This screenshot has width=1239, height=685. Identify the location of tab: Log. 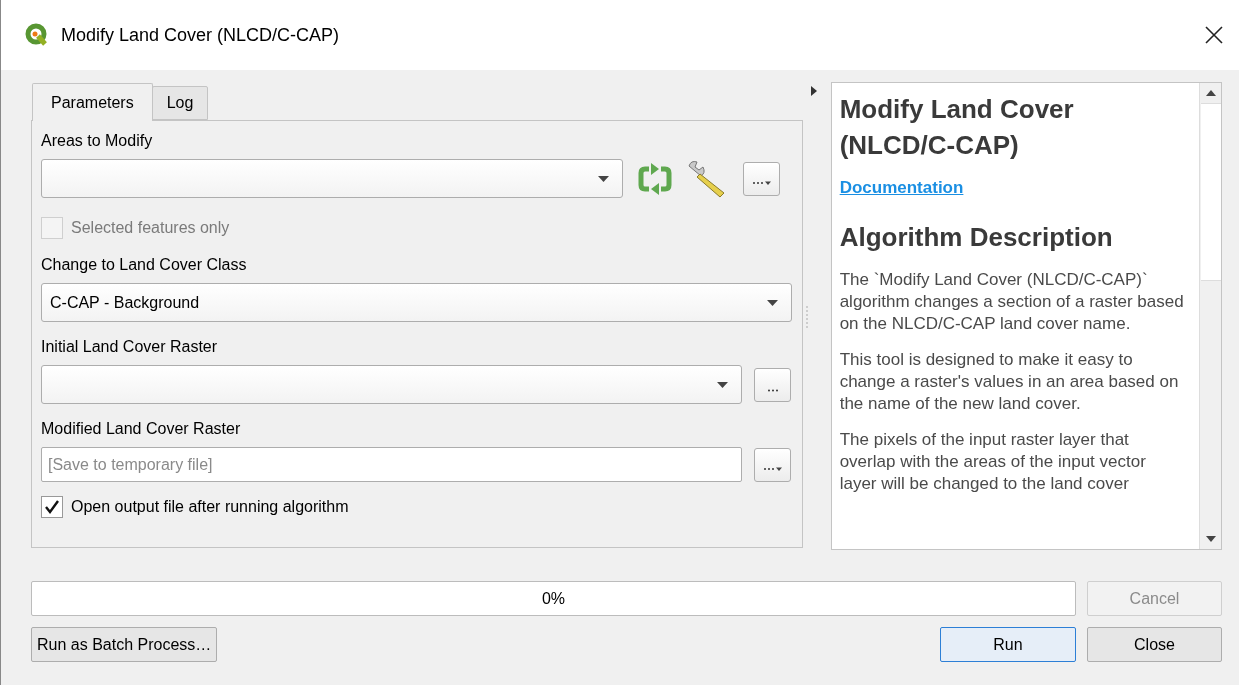
(180, 103).